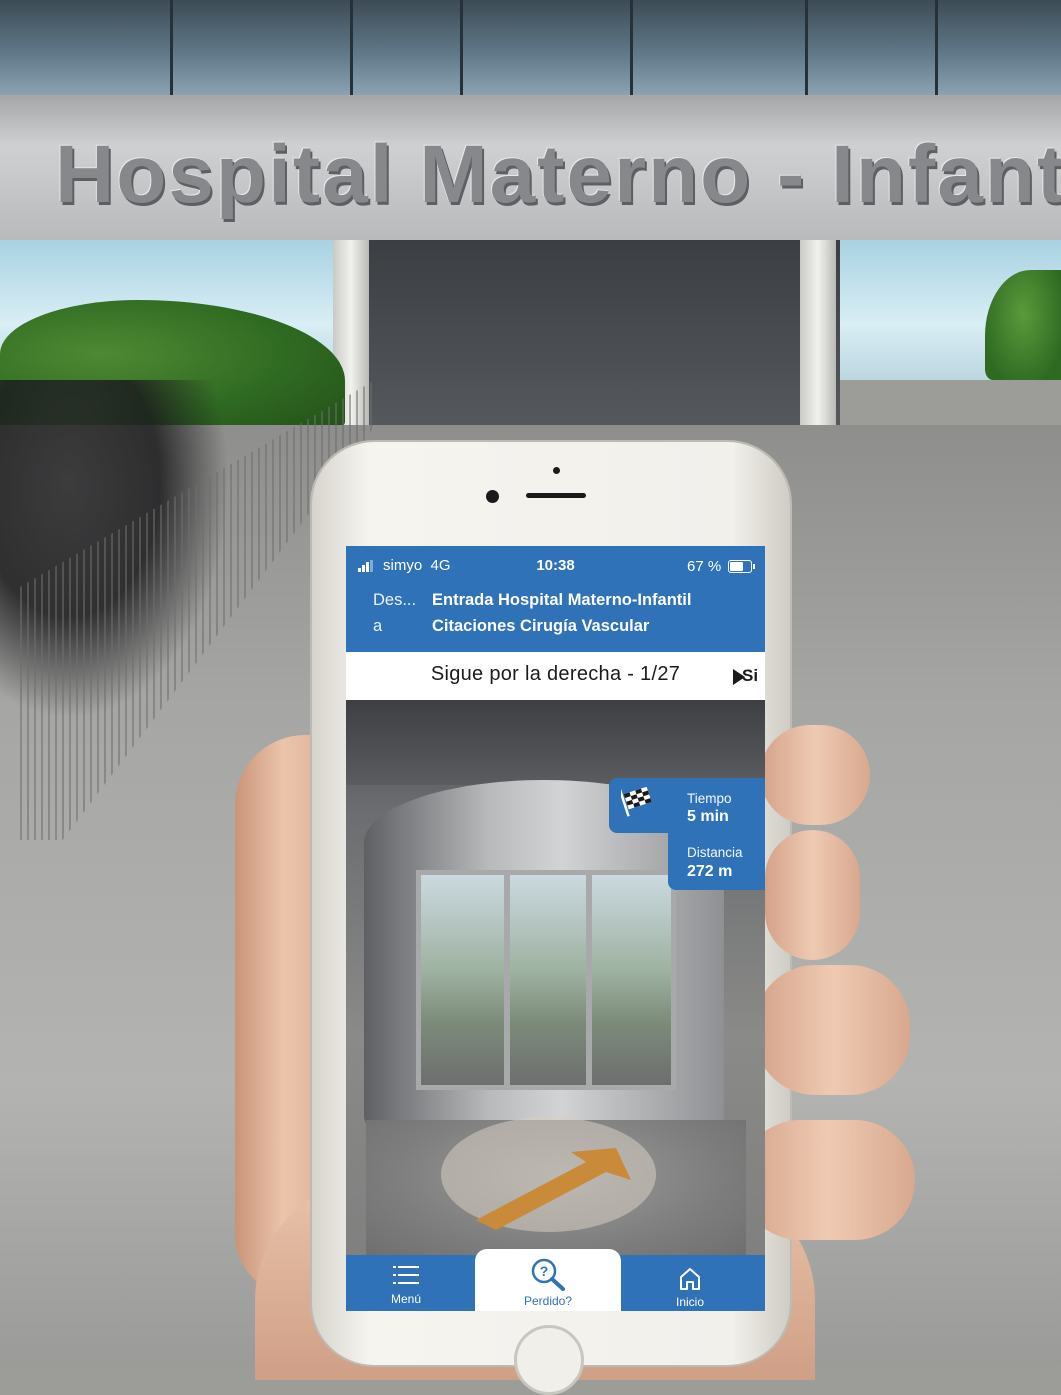 The height and width of the screenshot is (1395, 1061). Describe the element at coordinates (558, 174) in the screenshot. I see `facade-sign: Hospital Materno - Infantil` at that location.